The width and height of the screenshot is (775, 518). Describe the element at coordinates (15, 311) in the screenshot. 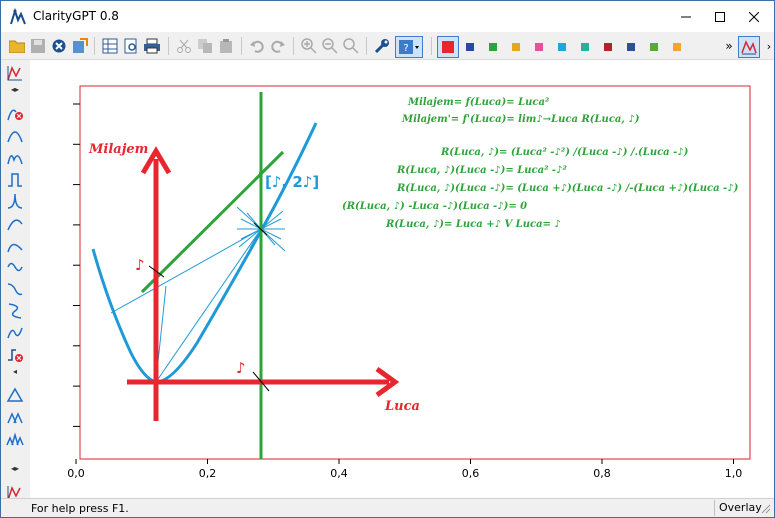

I see `curve-s-icon` at that location.